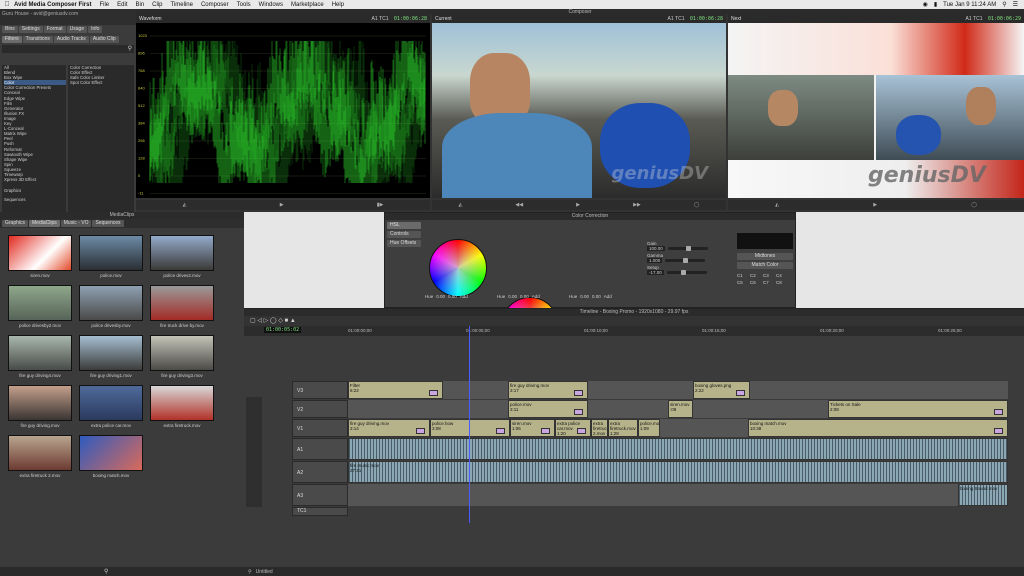  Describe the element at coordinates (300, 450) in the screenshot. I see `track-label: A1` at that location.